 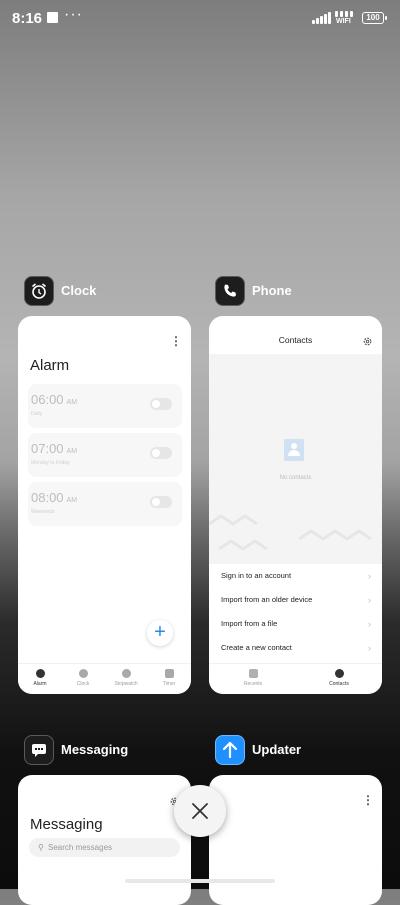 I want to click on alarm-time: 06:00, so click(x=47, y=399).